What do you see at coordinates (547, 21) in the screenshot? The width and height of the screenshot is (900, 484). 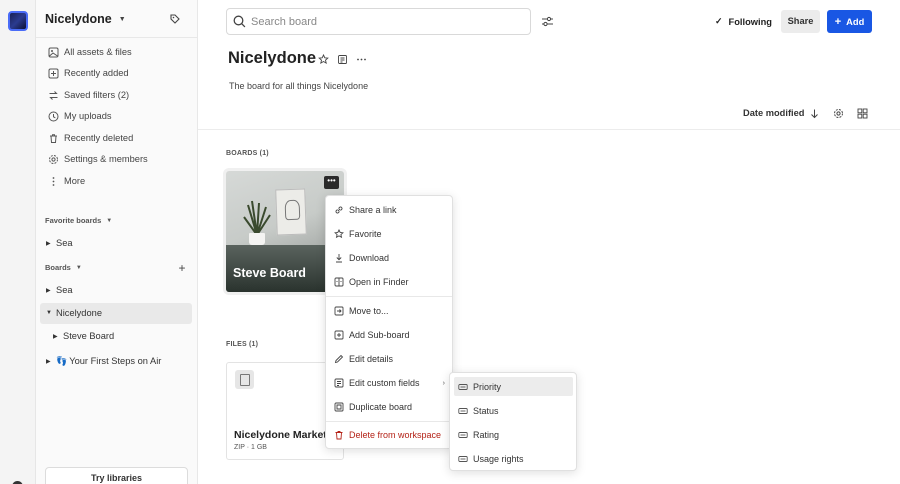 I see `filter-sliders-icon` at bounding box center [547, 21].